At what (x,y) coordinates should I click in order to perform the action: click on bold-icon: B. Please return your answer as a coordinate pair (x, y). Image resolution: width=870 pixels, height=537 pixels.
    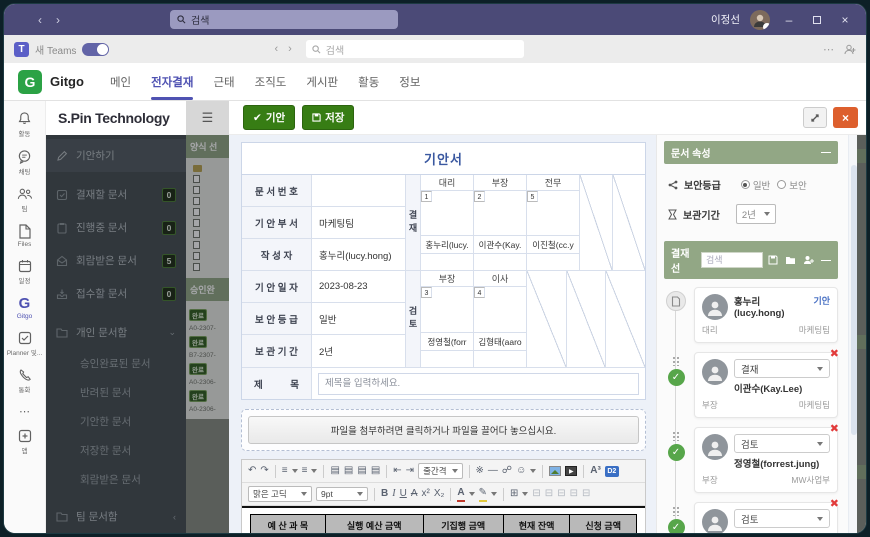
    Looking at the image, I should click on (384, 494).